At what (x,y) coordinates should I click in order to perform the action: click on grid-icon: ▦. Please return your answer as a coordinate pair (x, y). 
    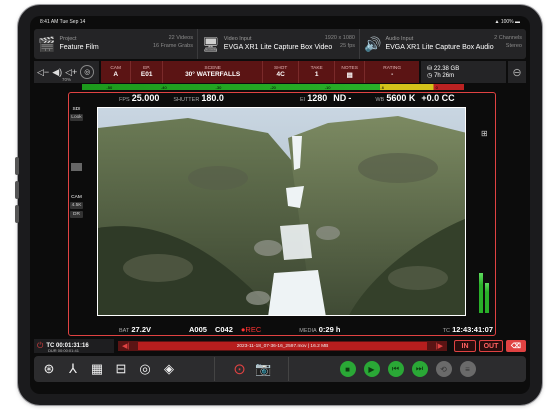
    Looking at the image, I should click on (97, 369).